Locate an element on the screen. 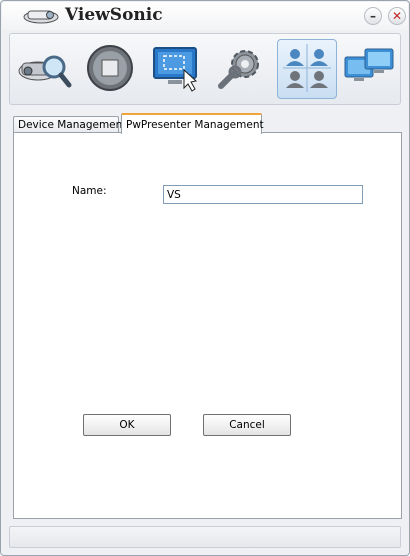 The image size is (410, 556). screen-capture-icon is located at coordinates (176, 69).